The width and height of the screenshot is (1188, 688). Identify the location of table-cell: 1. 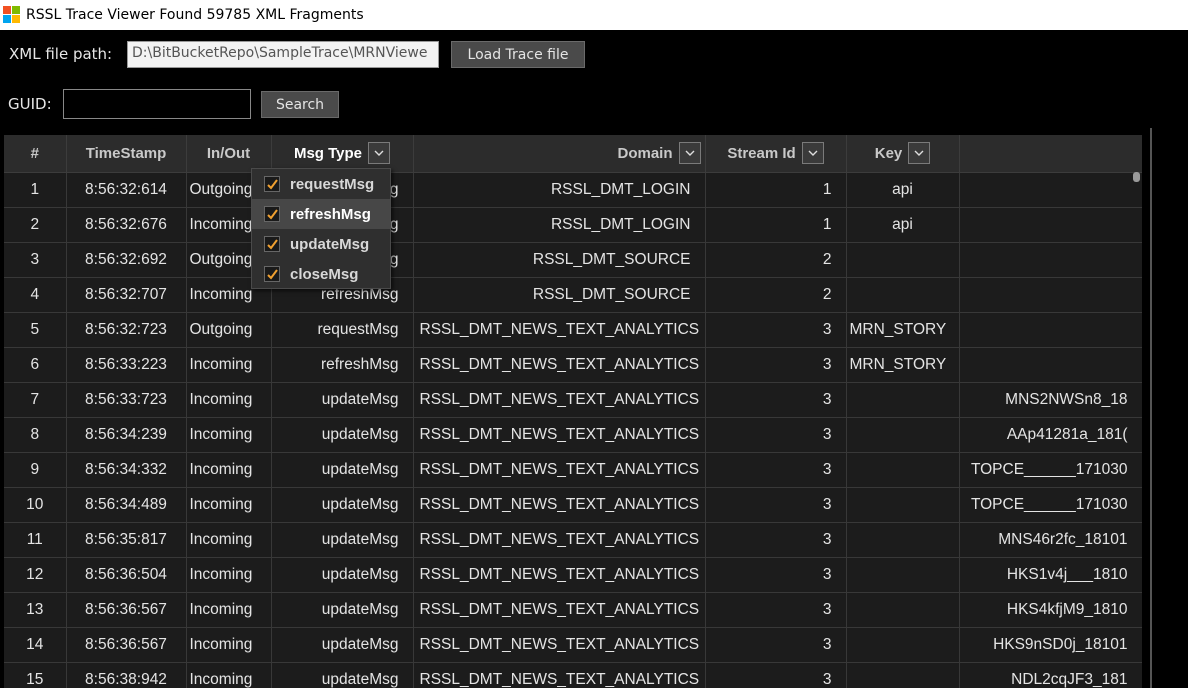
(776, 225).